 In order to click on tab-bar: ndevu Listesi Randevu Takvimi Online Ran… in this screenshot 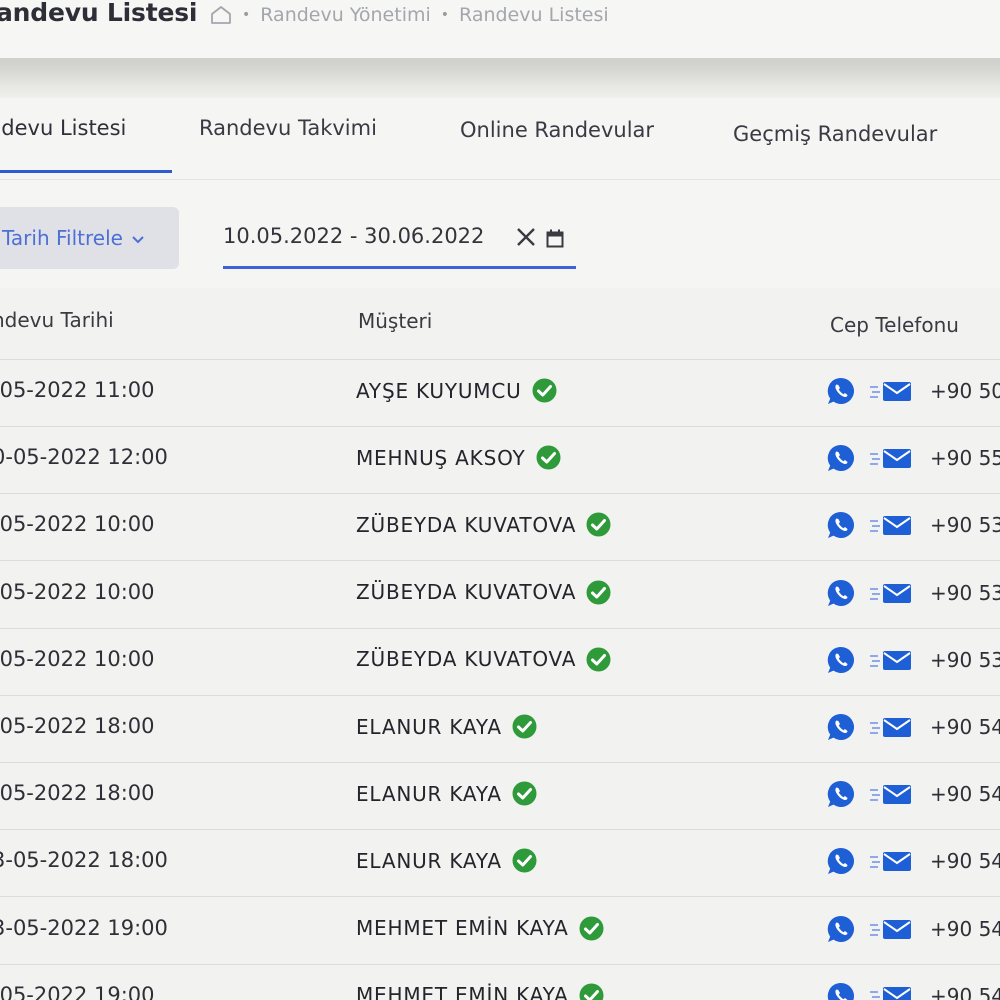, I will do `click(500, 139)`.